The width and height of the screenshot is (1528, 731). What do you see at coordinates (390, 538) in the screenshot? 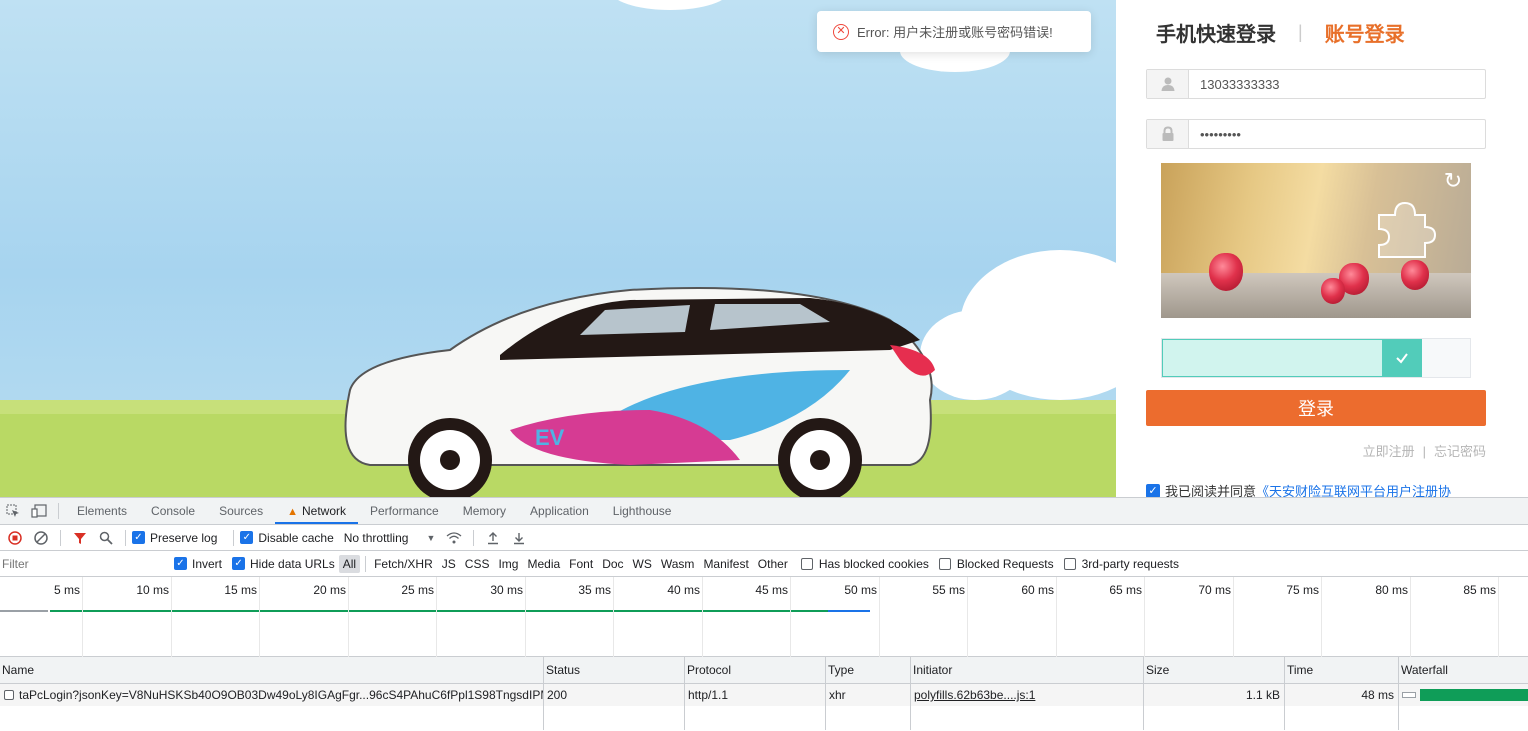
I see `throttling-select: No throttling ▼` at bounding box center [390, 538].